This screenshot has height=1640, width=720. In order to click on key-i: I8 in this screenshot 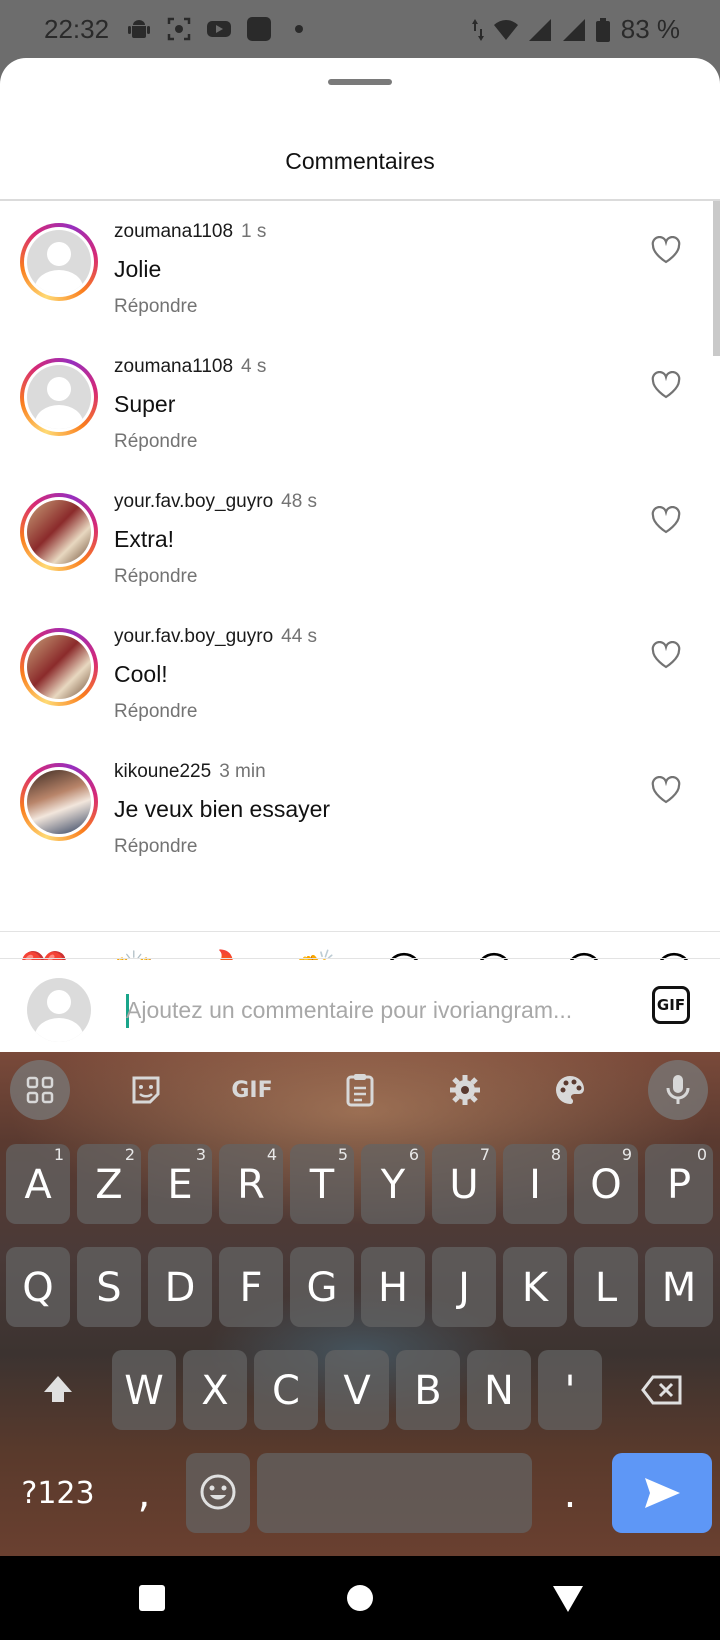, I will do `click(535, 1184)`.